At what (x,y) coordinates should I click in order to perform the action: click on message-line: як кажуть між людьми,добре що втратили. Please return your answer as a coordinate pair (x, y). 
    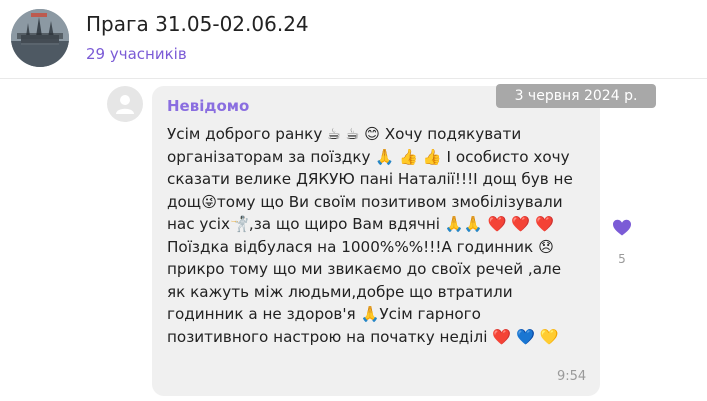
    Looking at the image, I should click on (340, 291).